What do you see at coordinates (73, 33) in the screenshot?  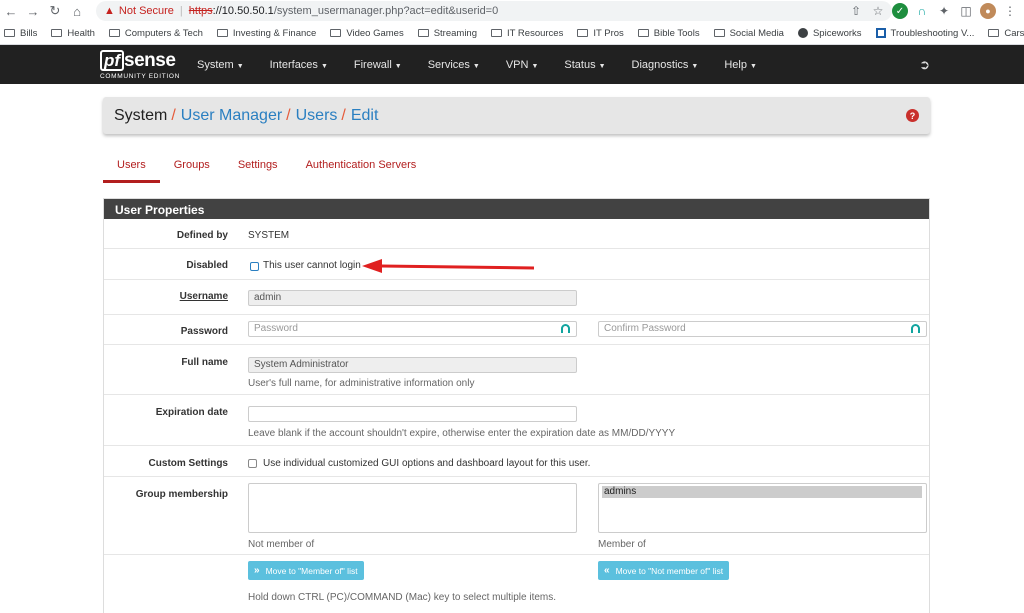 I see `bookmark-health: Health` at bounding box center [73, 33].